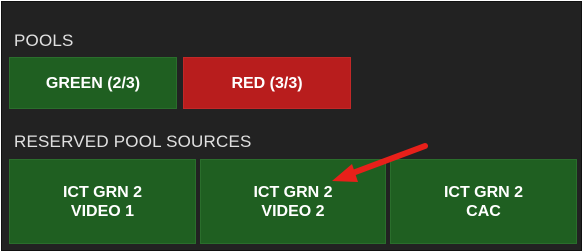 The image size is (583, 252). I want to click on source-button-video-2-line2: VIDEO 2, so click(293, 211).